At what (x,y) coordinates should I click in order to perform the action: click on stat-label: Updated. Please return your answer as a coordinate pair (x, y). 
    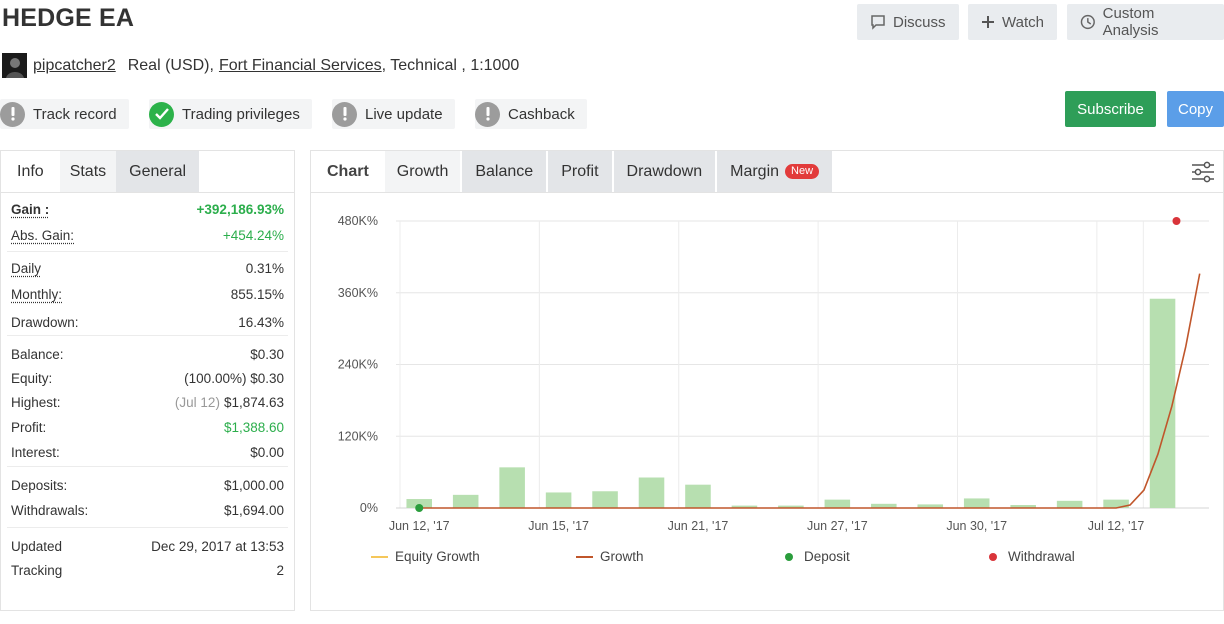
    Looking at the image, I should click on (37, 546).